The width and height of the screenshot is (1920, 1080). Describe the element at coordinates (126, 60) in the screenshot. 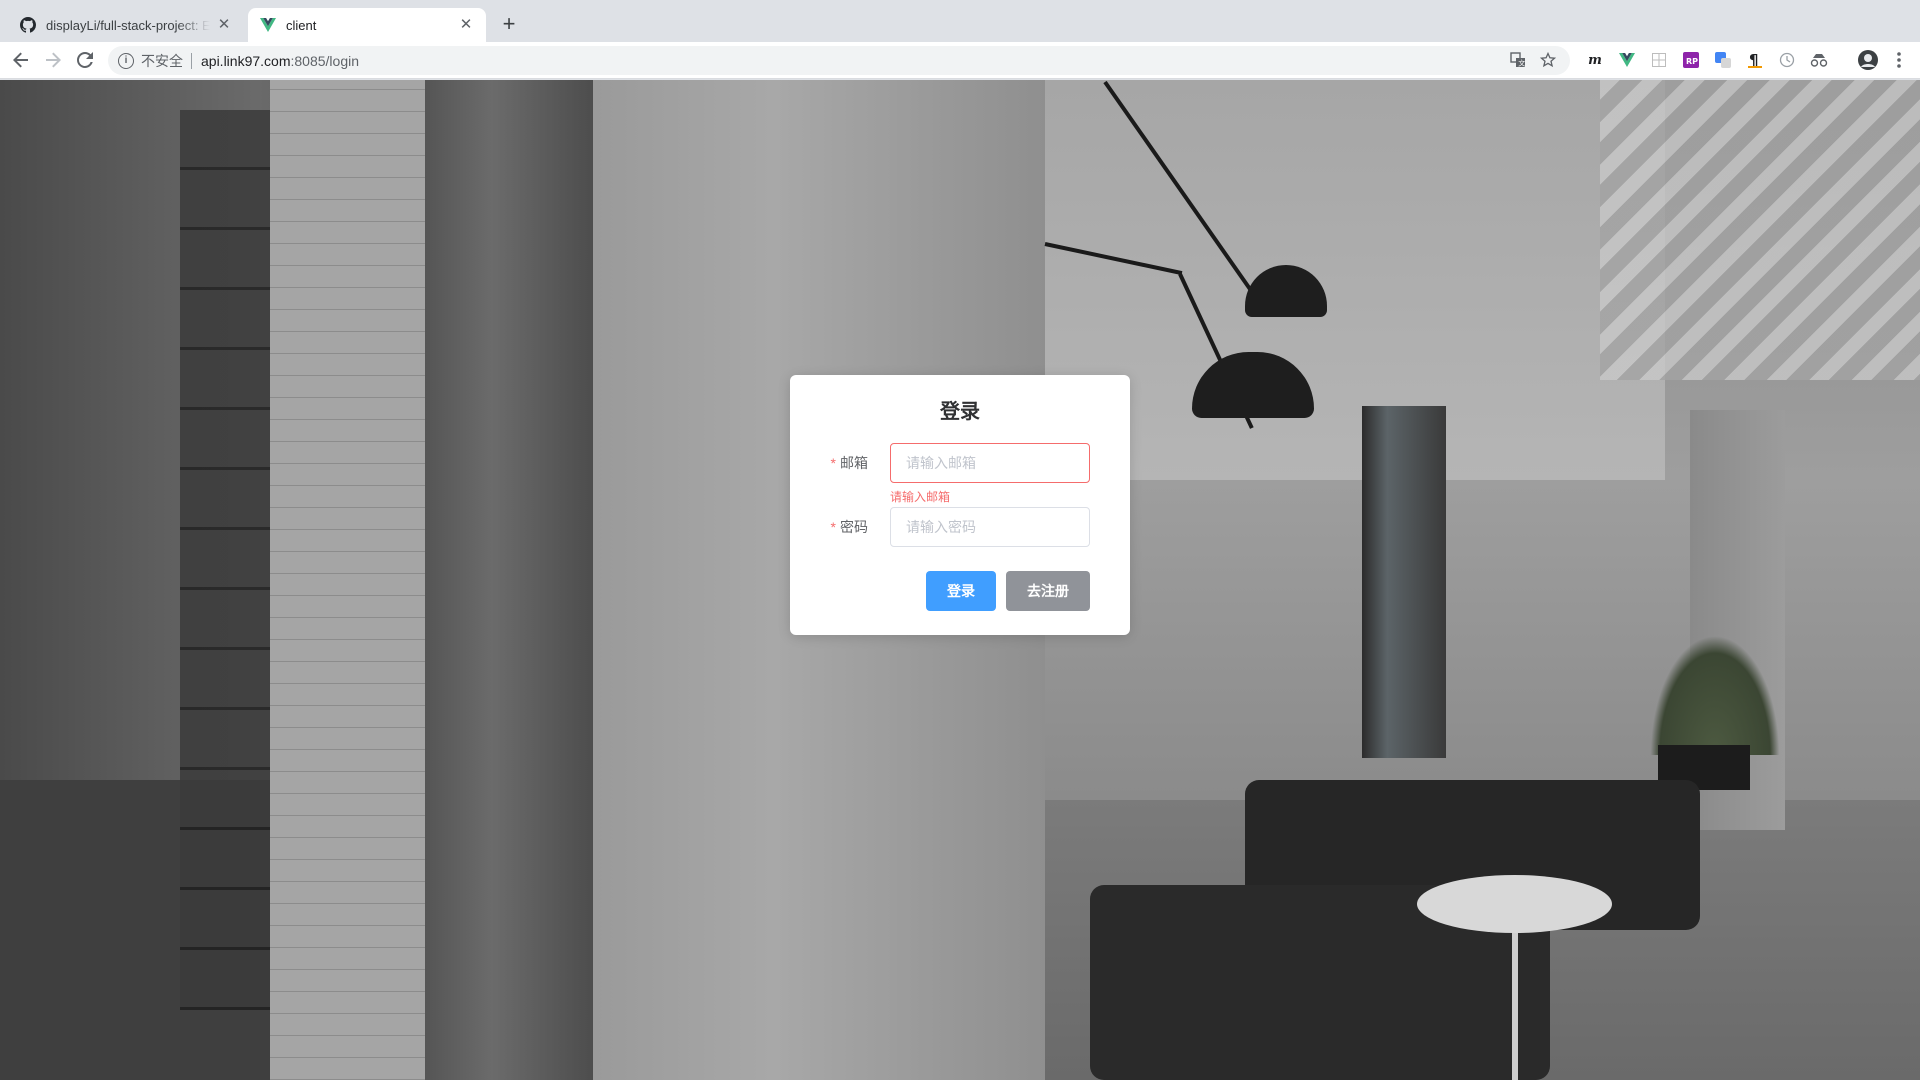

I see `info-icon: i` at that location.